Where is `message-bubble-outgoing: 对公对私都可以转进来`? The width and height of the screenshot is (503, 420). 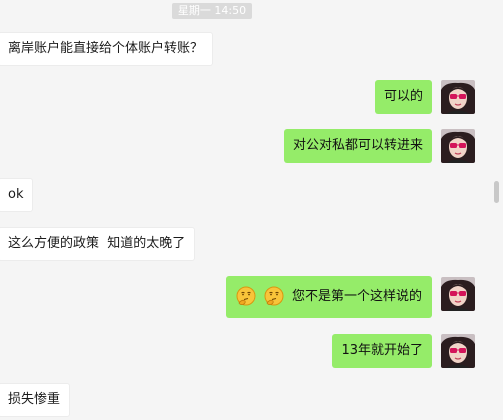
message-bubble-outgoing: 对公对私都可以转进来 is located at coordinates (357, 146).